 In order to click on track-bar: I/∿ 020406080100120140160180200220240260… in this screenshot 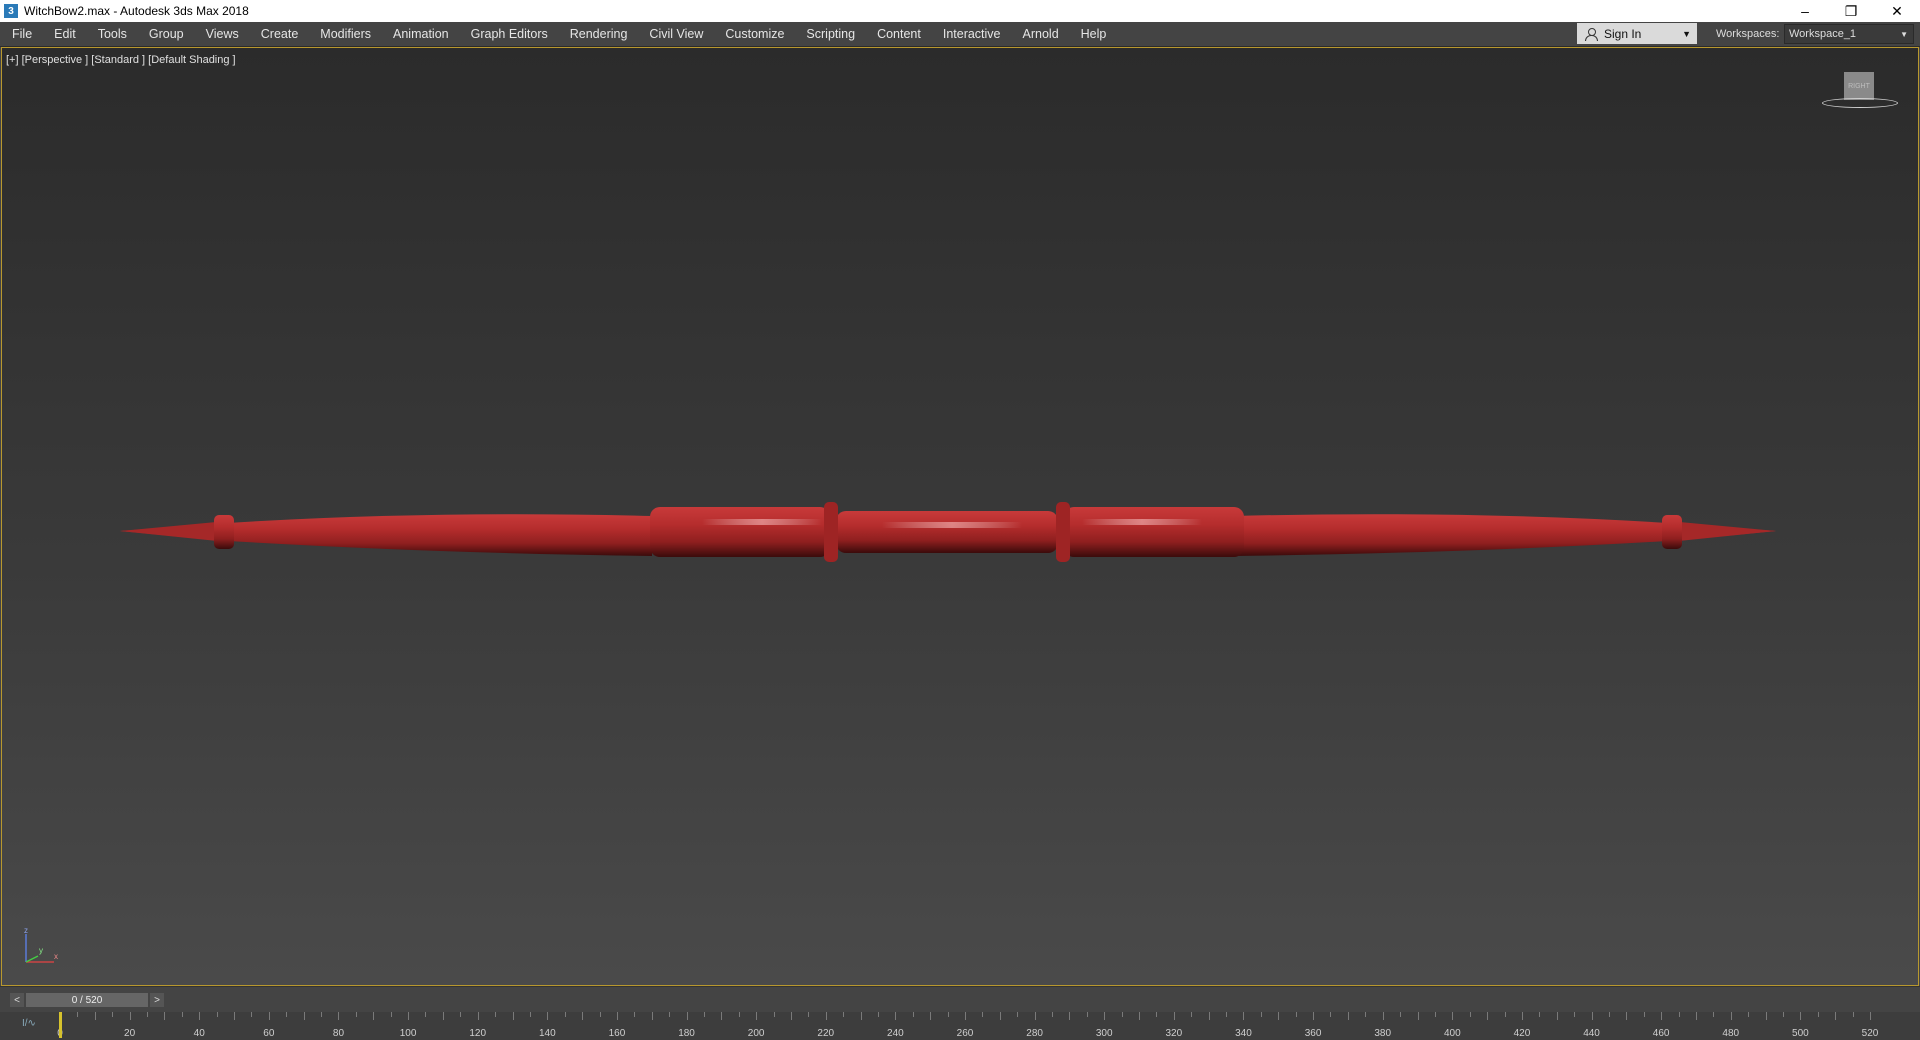, I will do `click(960, 1026)`.